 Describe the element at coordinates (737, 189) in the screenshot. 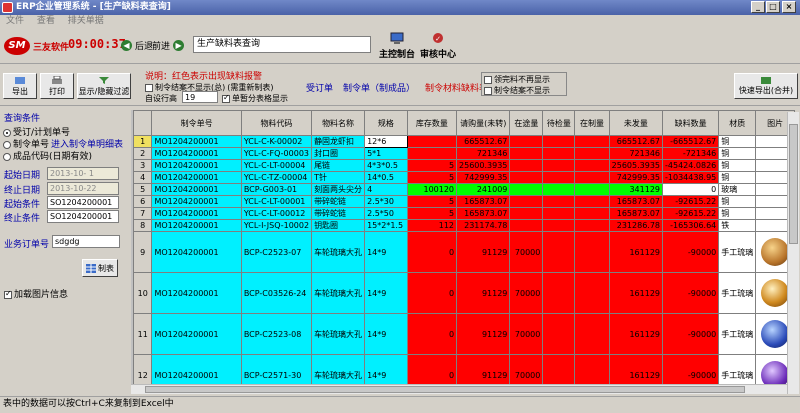

I see `cell-material: 玻璃` at that location.